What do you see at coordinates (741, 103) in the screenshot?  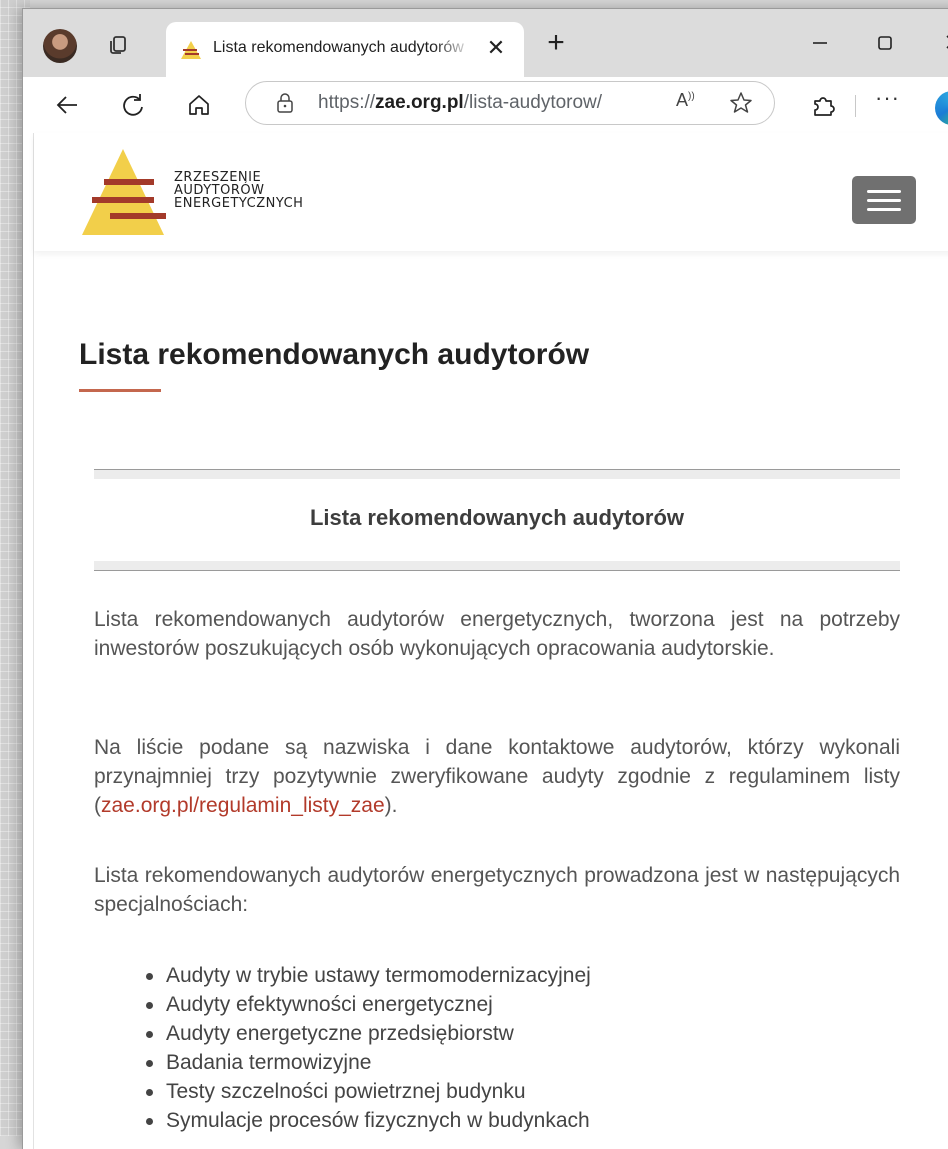 I see `star-icon` at bounding box center [741, 103].